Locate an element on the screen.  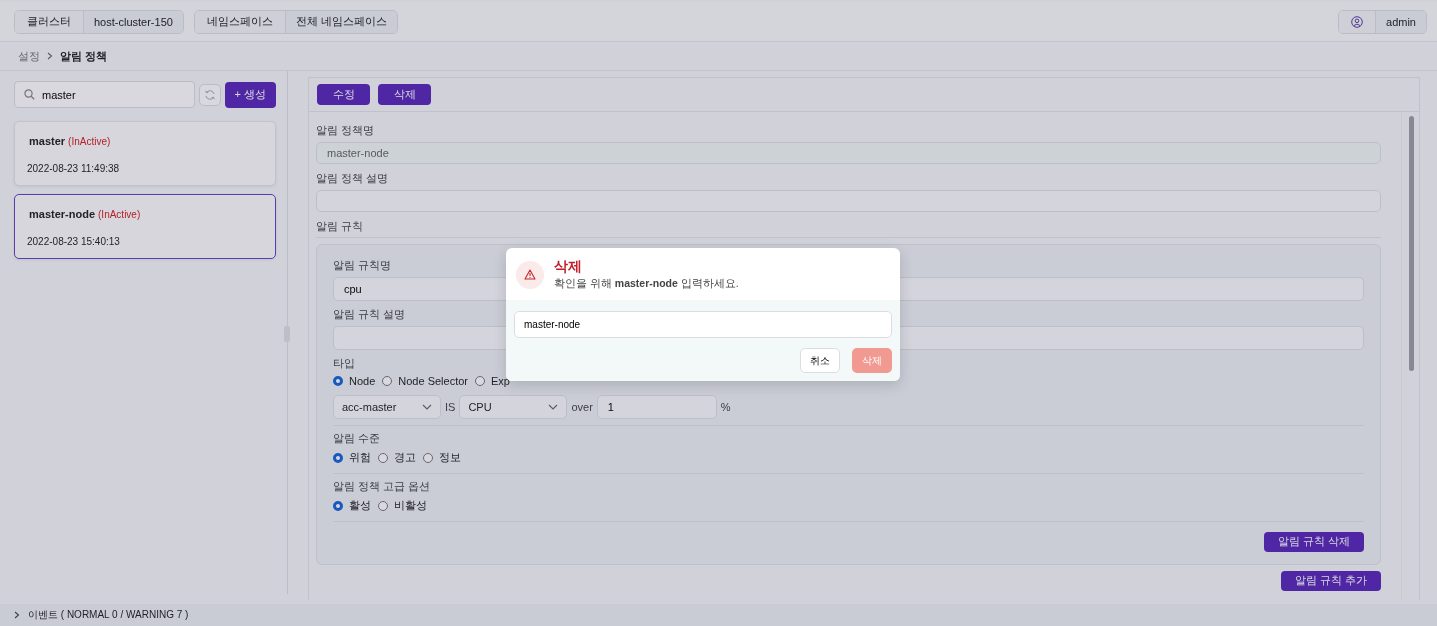
selector-label: 클러스터 is located at coordinates (49, 21).